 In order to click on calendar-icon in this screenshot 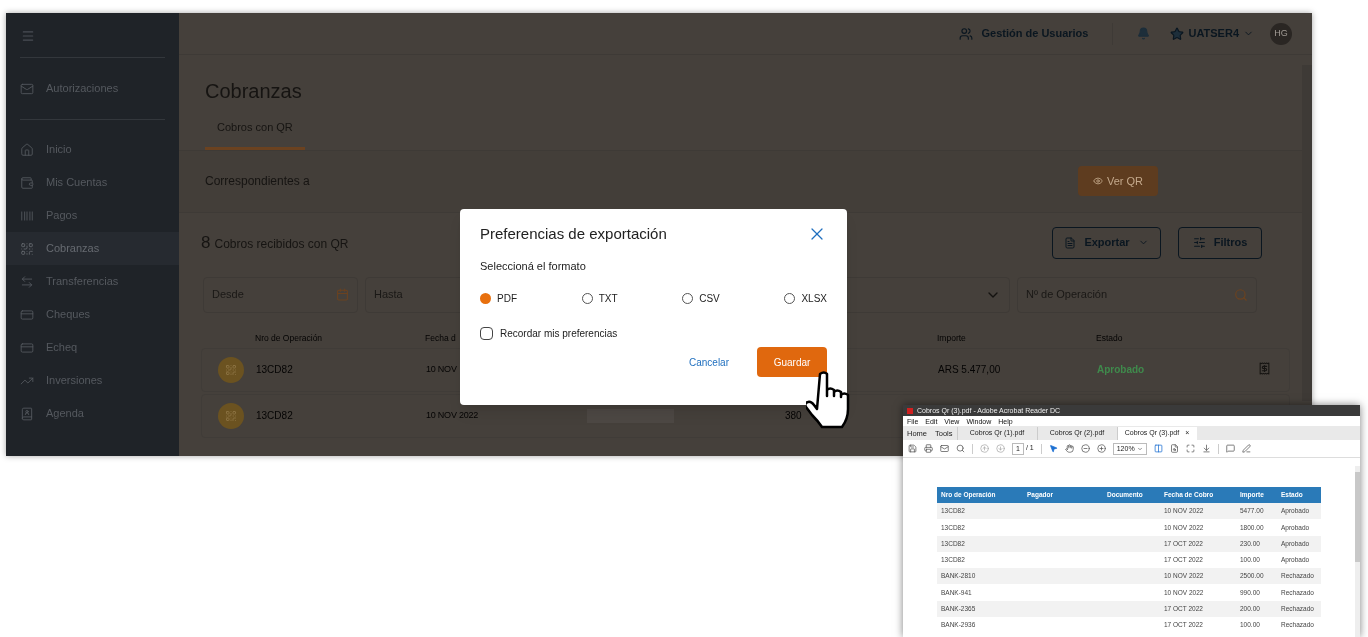, I will do `click(342, 294)`.